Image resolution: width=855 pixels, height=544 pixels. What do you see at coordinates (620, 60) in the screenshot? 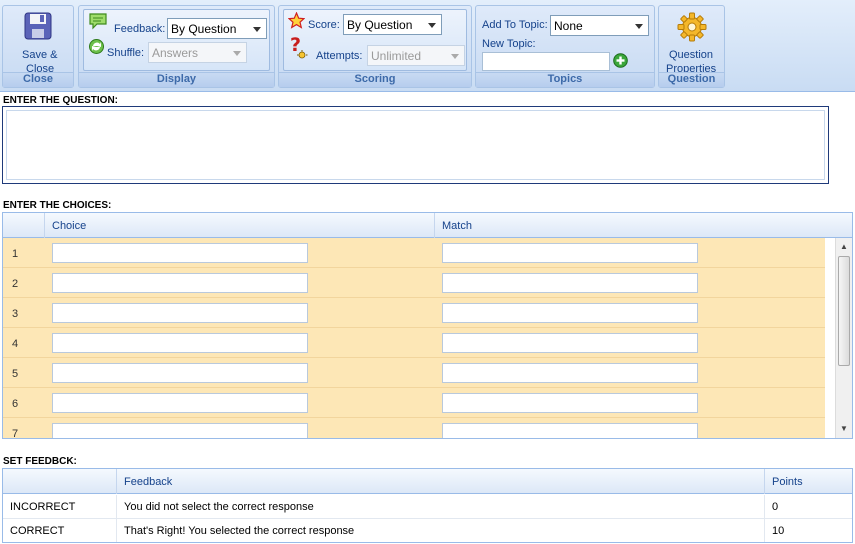
I see `plus-circle-icon` at bounding box center [620, 60].